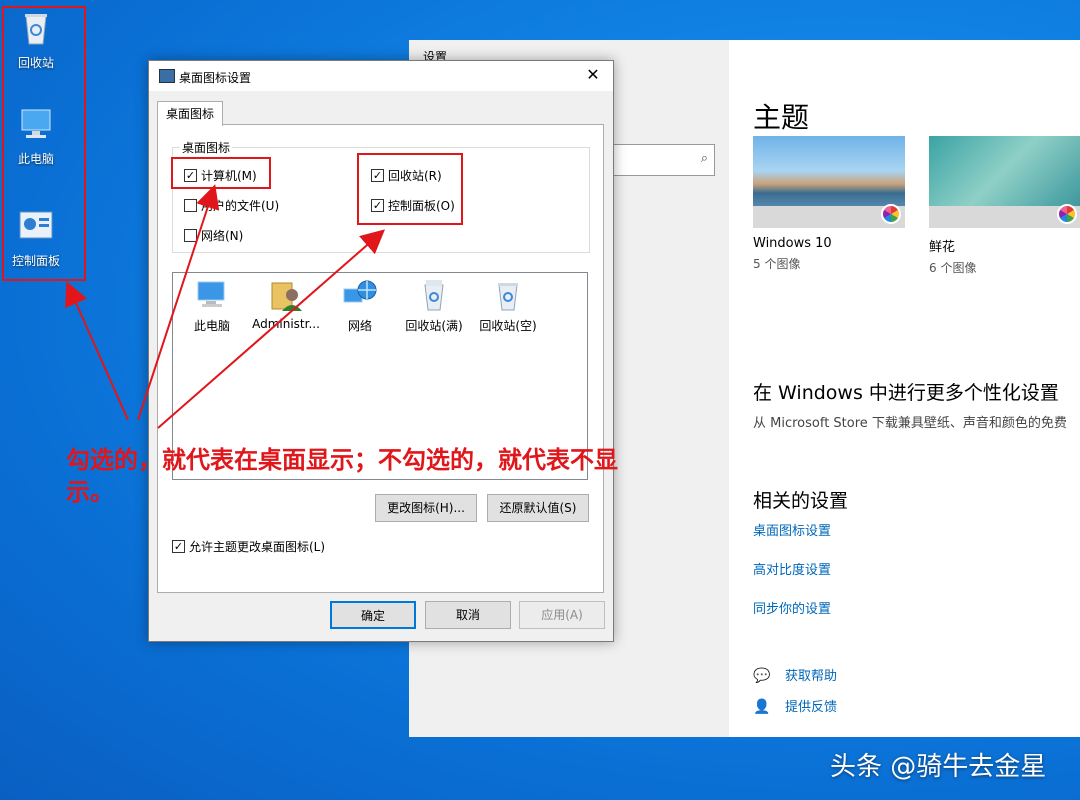 Image resolution: width=1080 pixels, height=800 pixels. Describe the element at coordinates (178, 302) in the screenshot. I see `arrow-to-computer-checkbox` at that location.